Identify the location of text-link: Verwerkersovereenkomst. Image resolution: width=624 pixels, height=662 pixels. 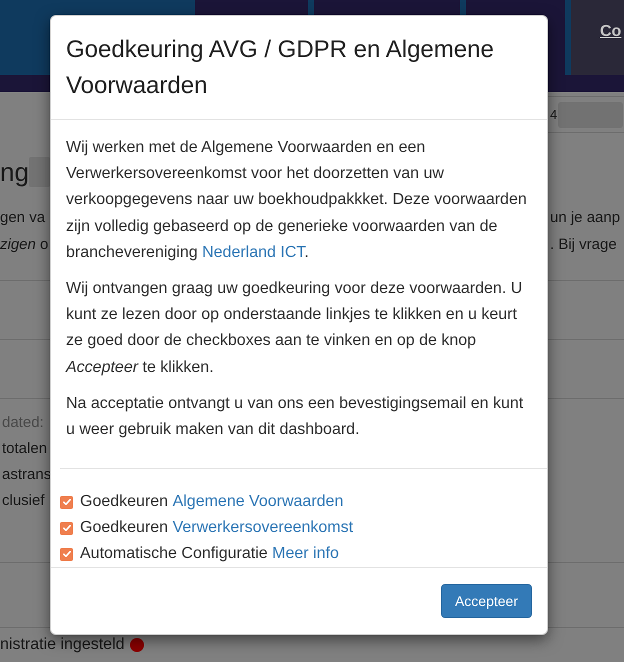
(263, 528).